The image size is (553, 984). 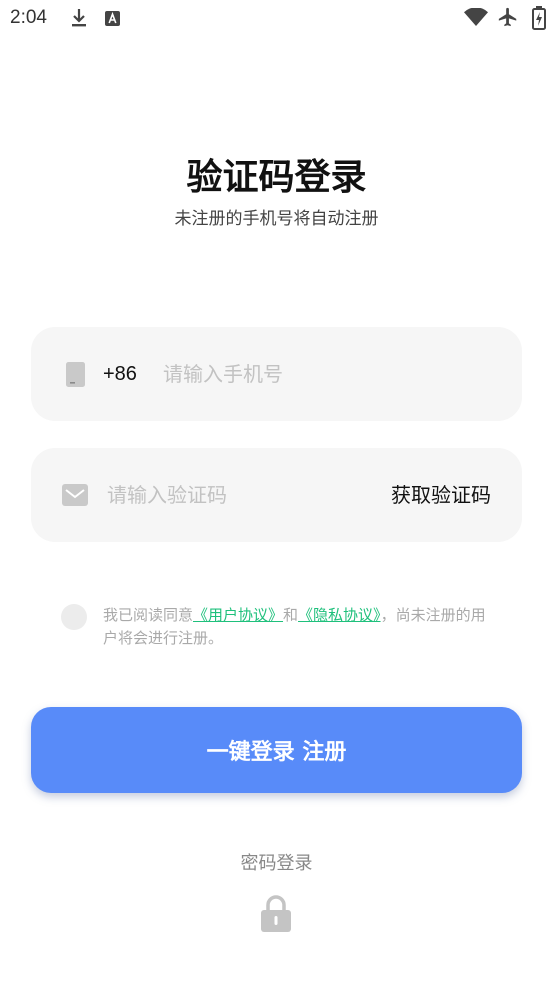 I want to click on one-click-login-button: 一键登录 注册, so click(x=276, y=750).